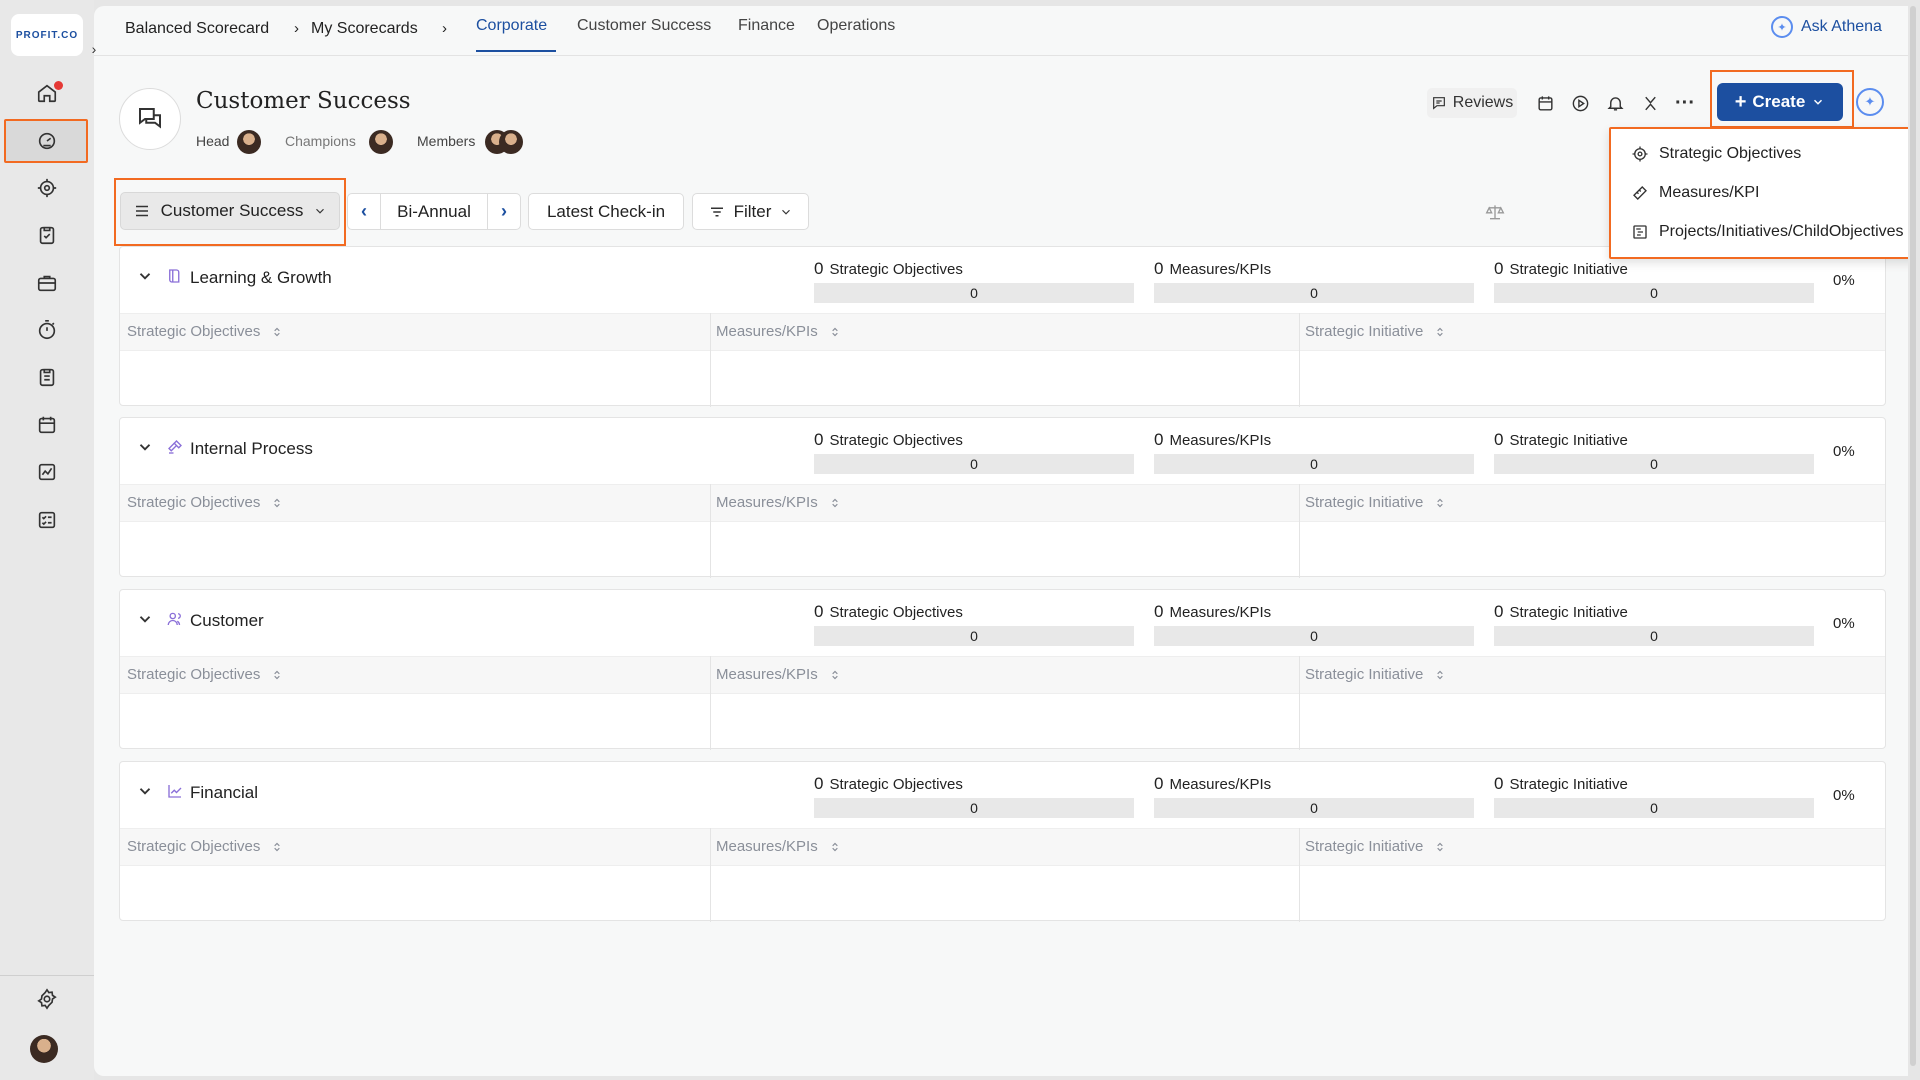 The image size is (1920, 1080). I want to click on sidebar-expand-icon: ›, so click(94, 49).